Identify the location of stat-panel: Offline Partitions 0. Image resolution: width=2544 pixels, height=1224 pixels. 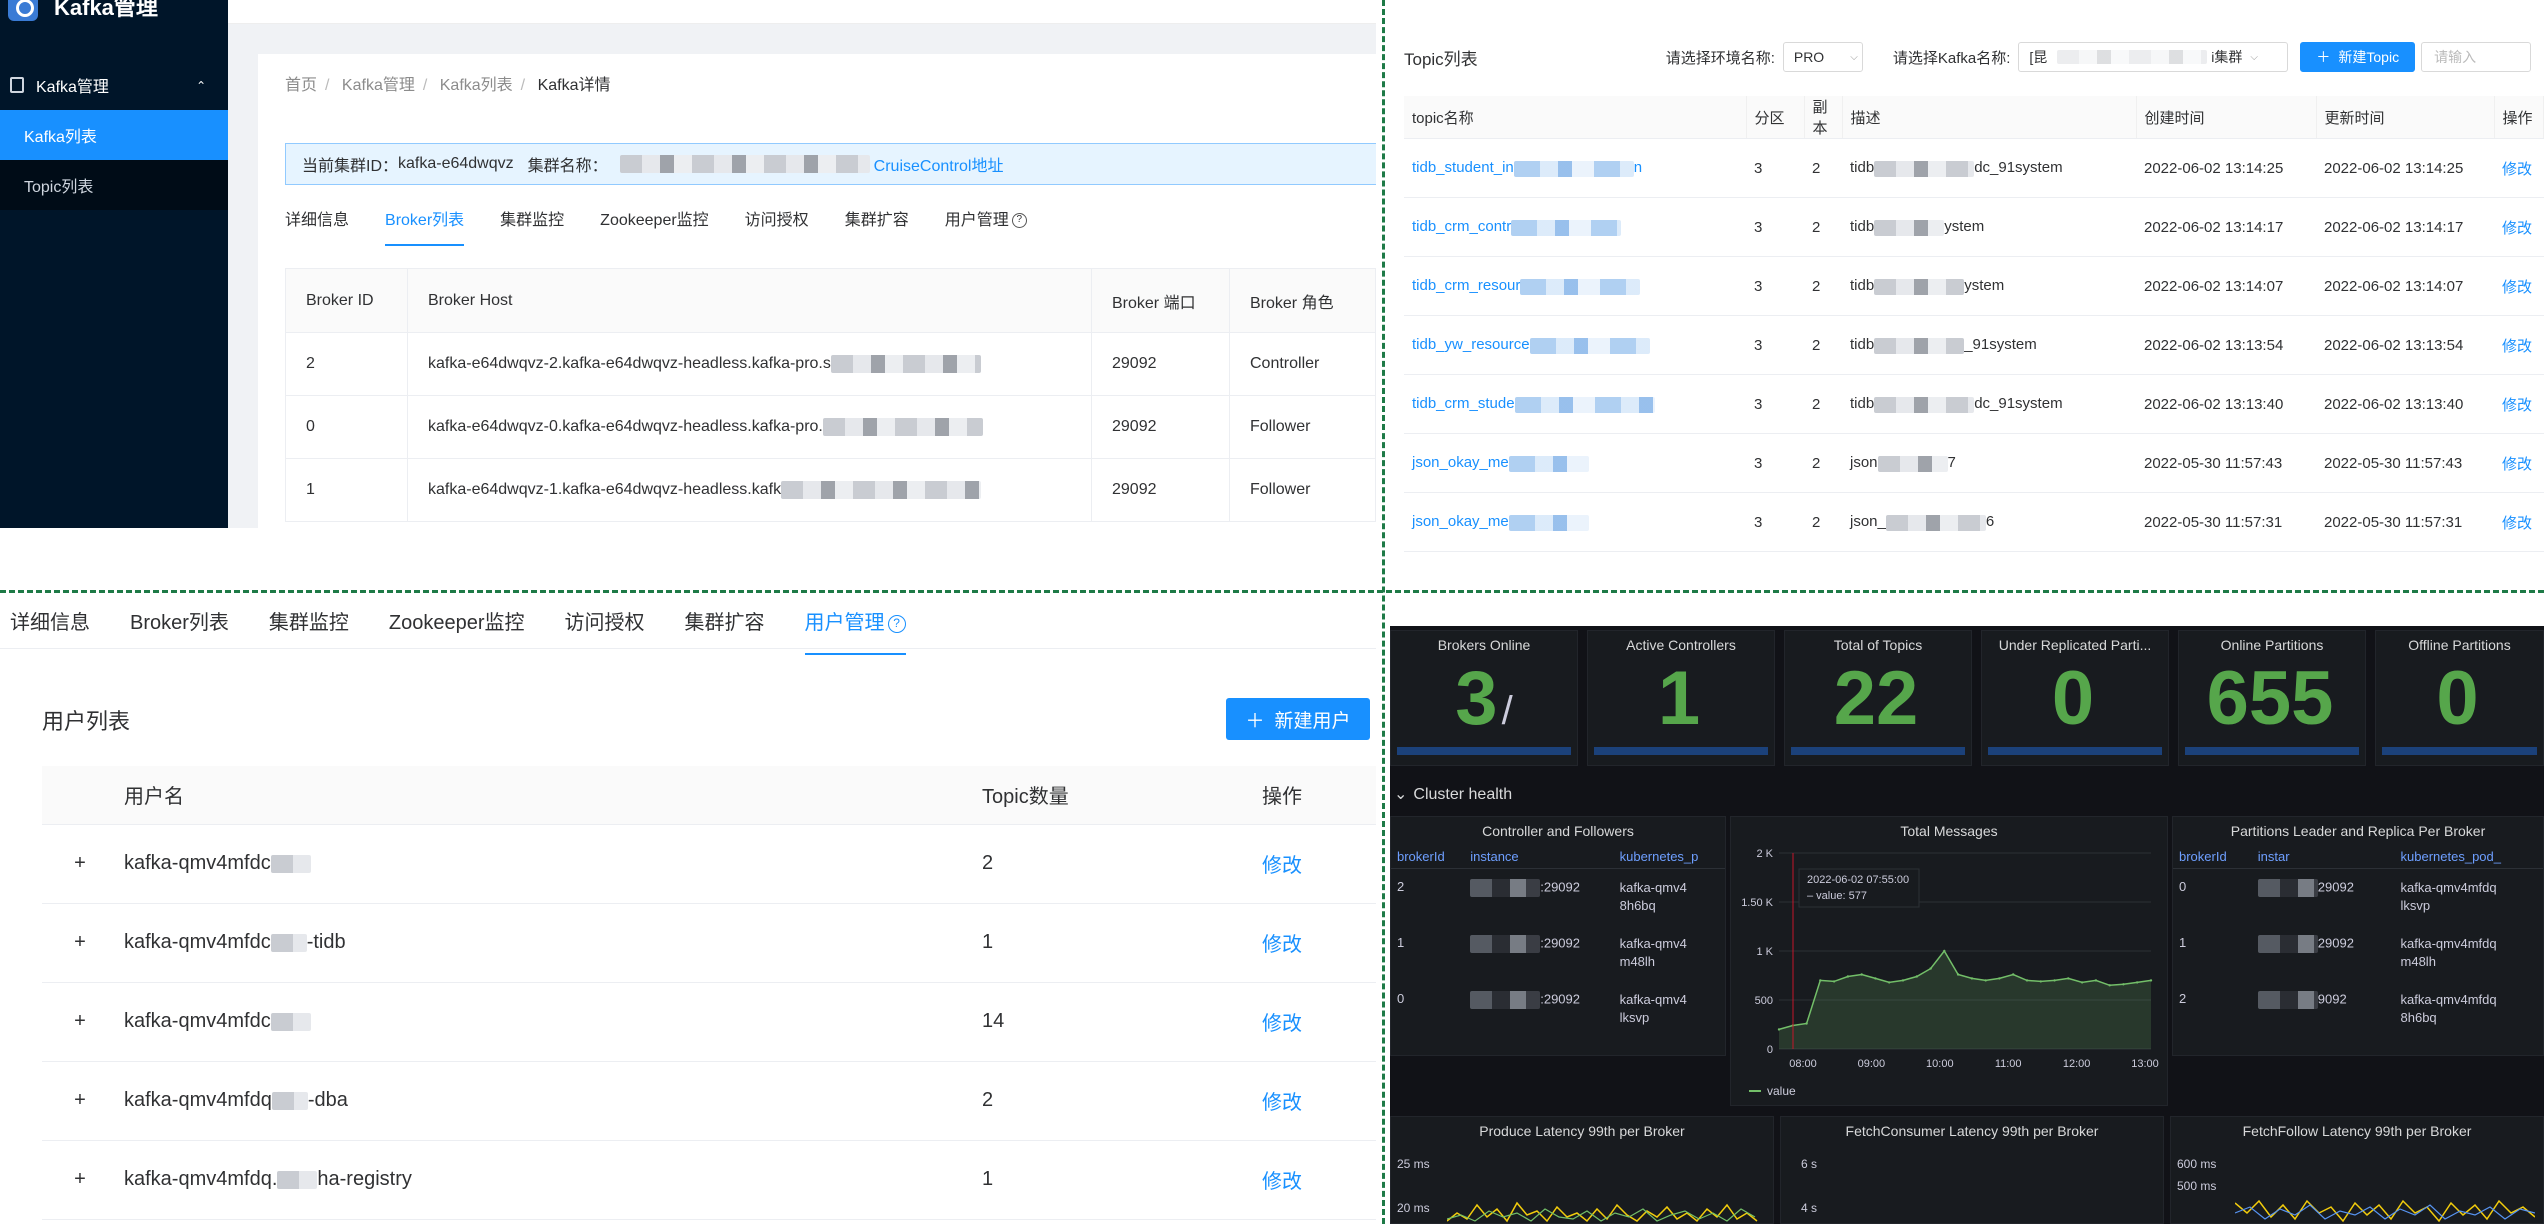
(2459, 698).